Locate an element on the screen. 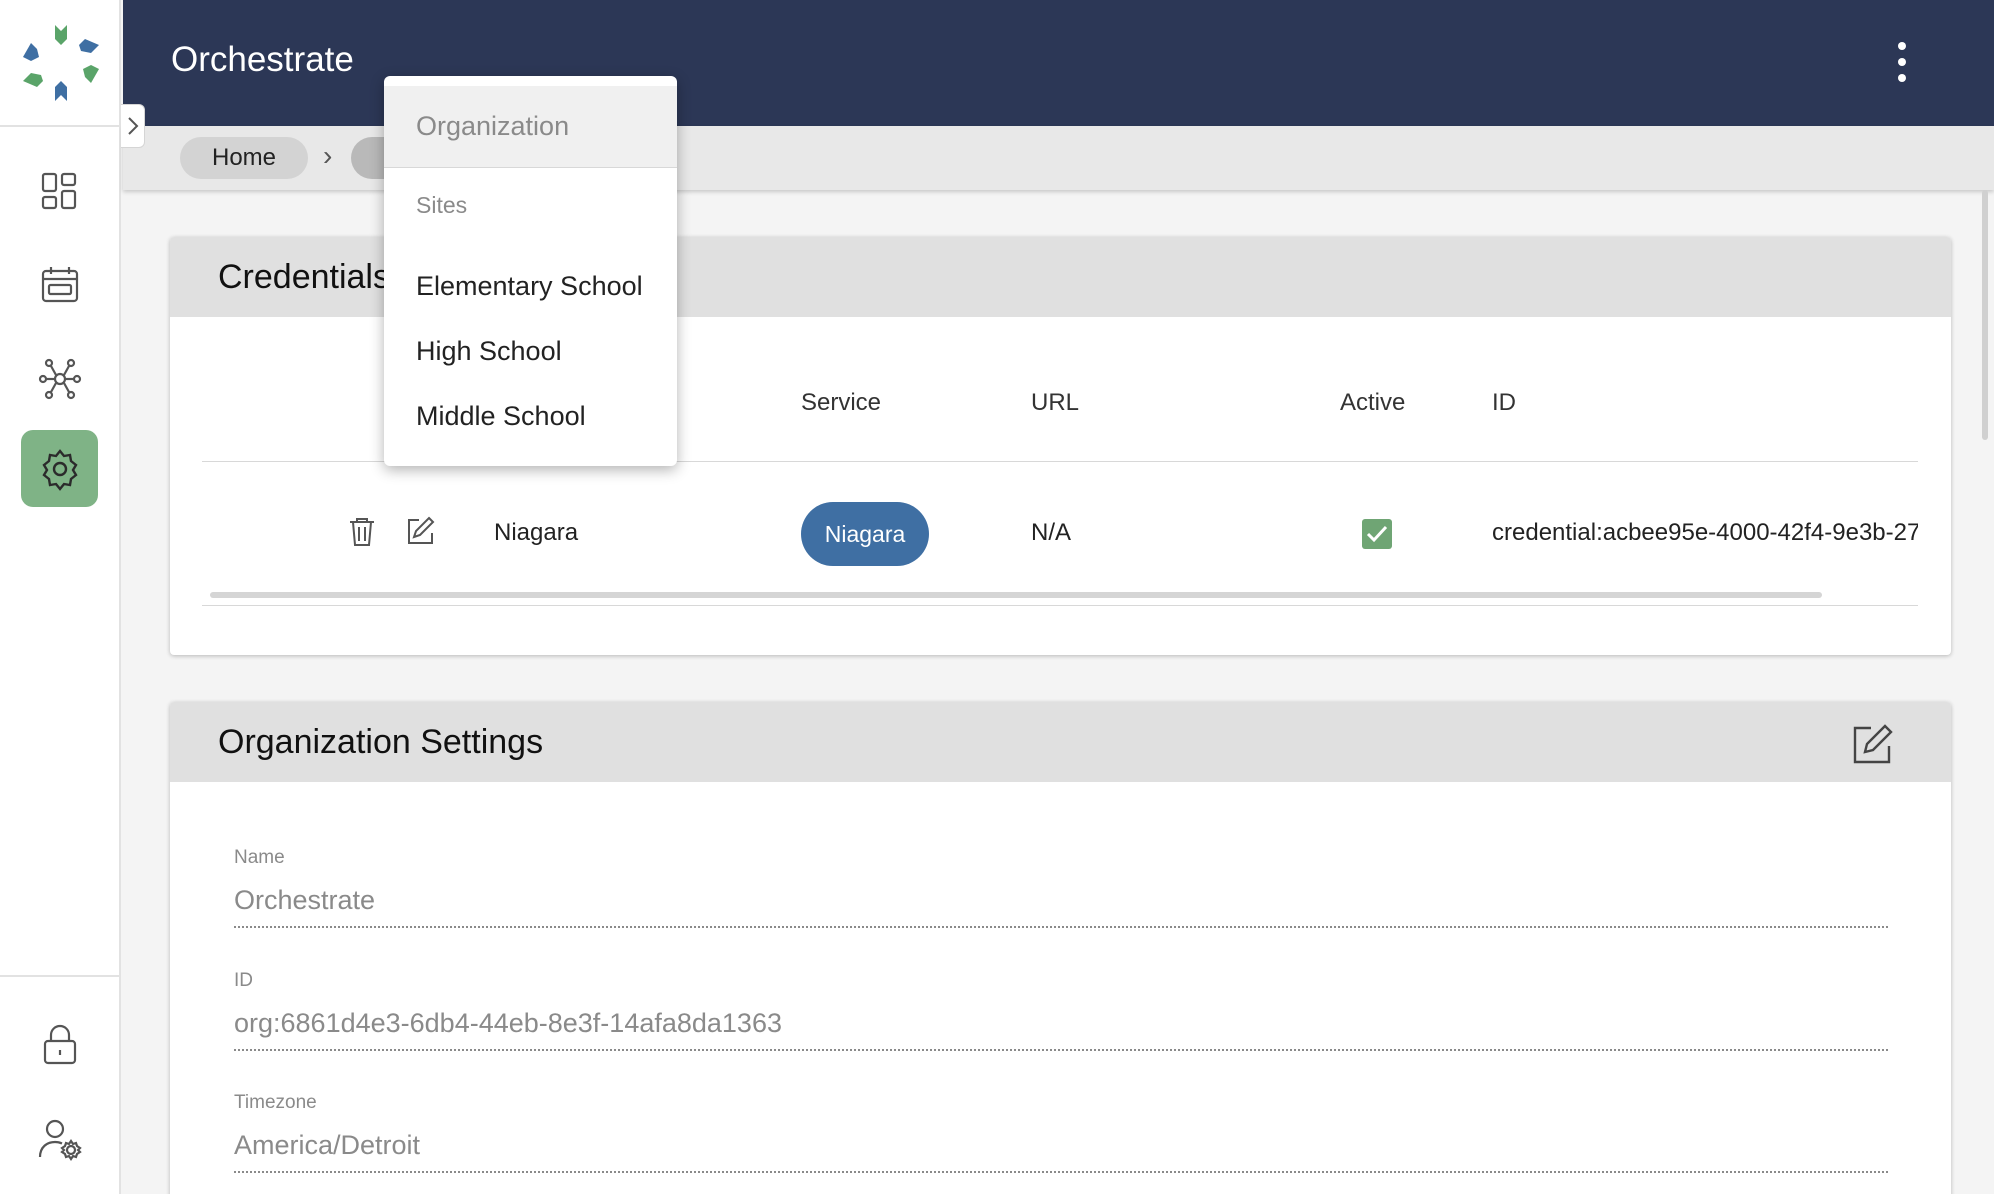 The width and height of the screenshot is (1994, 1194). column-header-service: Service is located at coordinates (841, 402).